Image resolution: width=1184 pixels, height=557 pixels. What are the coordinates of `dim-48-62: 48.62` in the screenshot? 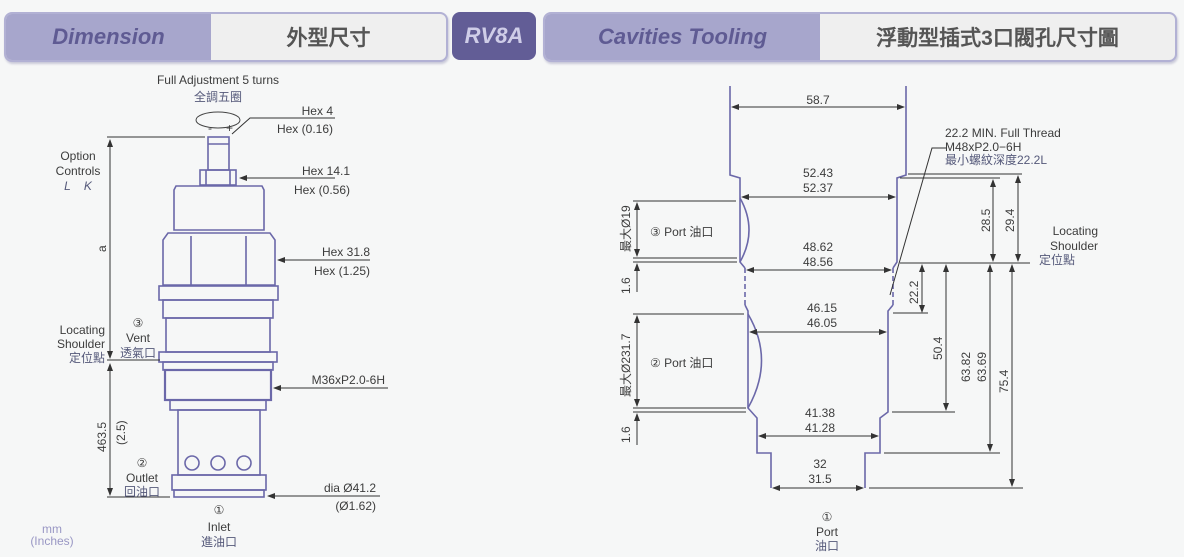 It's located at (818, 247).